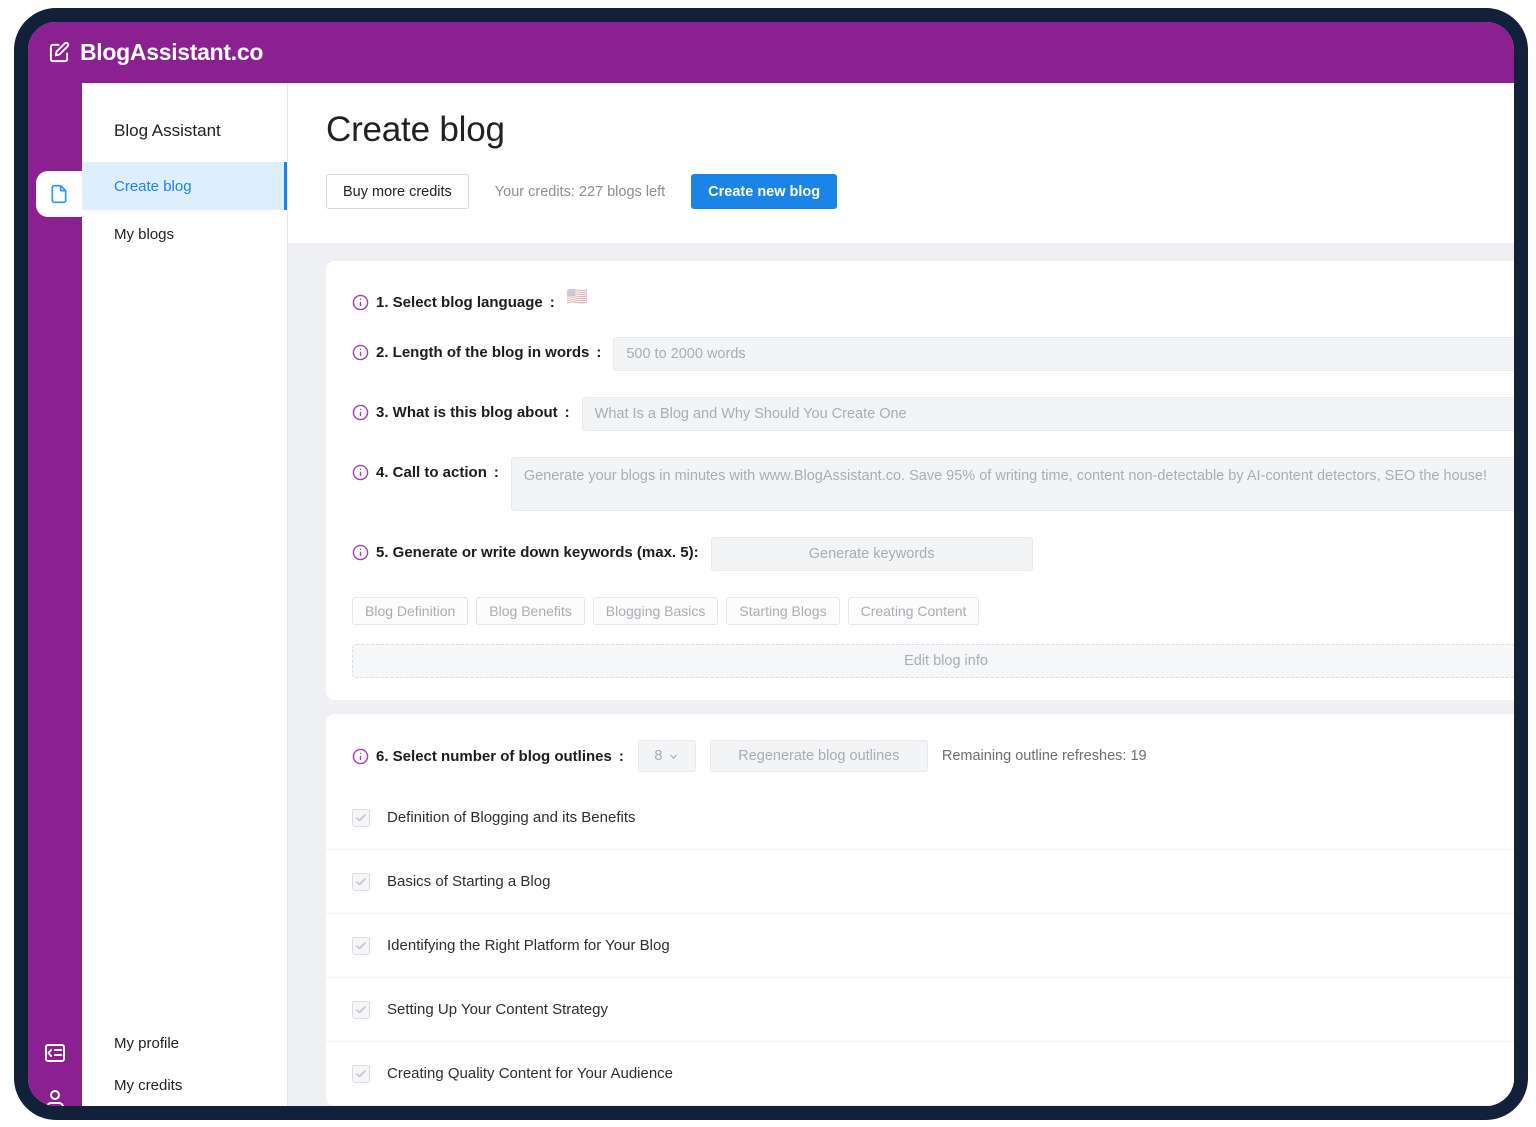  Describe the element at coordinates (577, 294) in the screenshot. I see `language-flag-icon: 🇺🇸` at that location.